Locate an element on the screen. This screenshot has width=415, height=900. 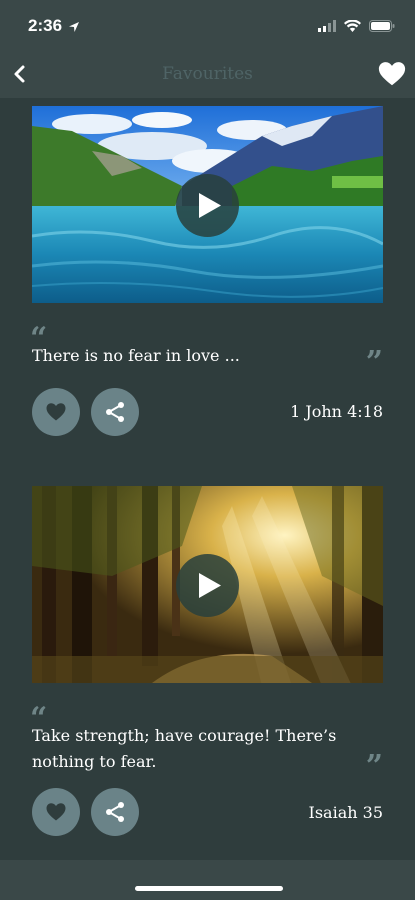
cellular-signal-icon is located at coordinates (327, 26).